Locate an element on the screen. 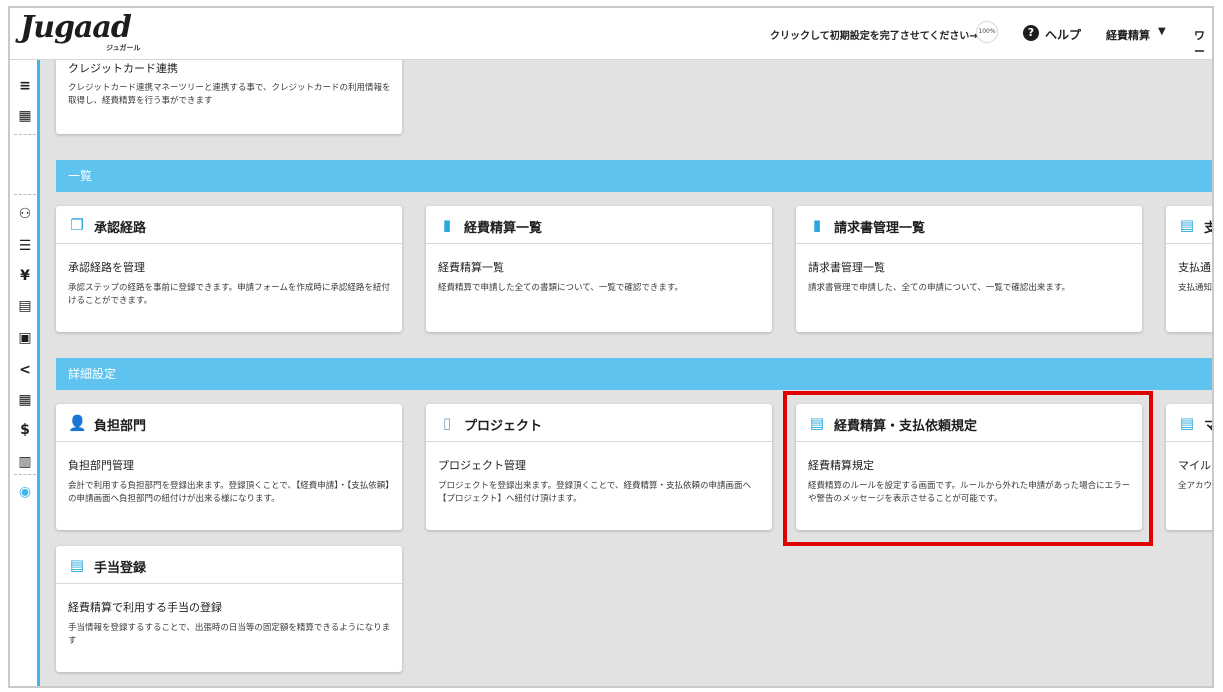 The image size is (1223, 692). logo-subtitle: ジュガール is located at coordinates (123, 48).